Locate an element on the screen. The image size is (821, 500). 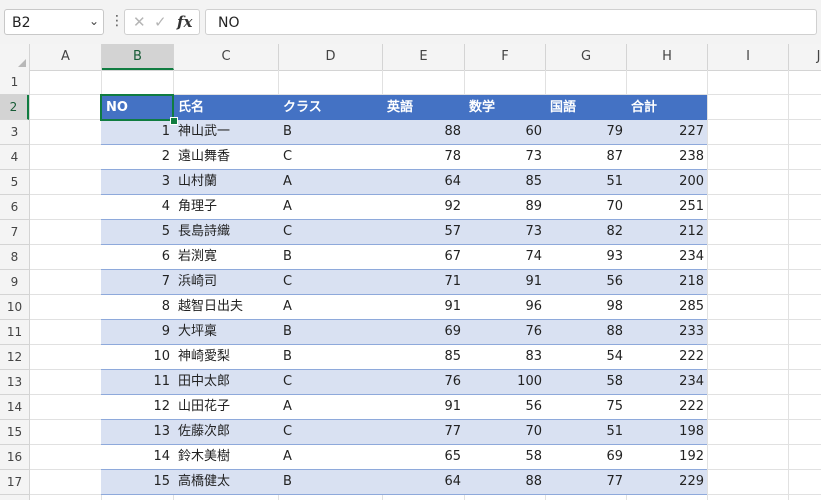
header-cell-class: クラス is located at coordinates (330, 107).